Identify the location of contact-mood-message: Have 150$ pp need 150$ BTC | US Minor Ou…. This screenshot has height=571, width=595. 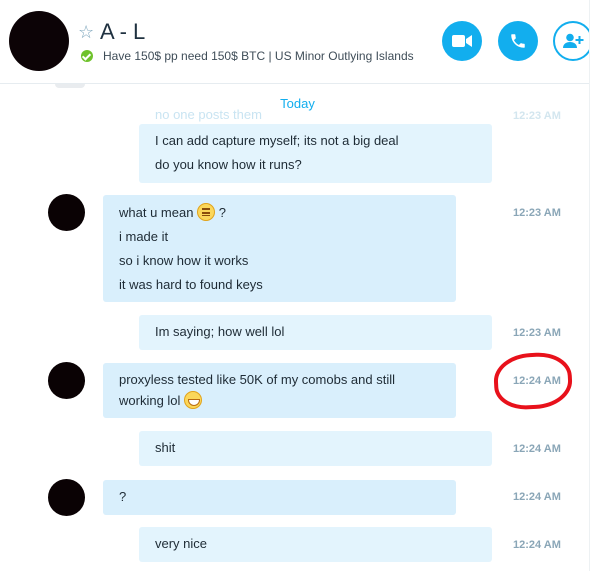
(258, 56).